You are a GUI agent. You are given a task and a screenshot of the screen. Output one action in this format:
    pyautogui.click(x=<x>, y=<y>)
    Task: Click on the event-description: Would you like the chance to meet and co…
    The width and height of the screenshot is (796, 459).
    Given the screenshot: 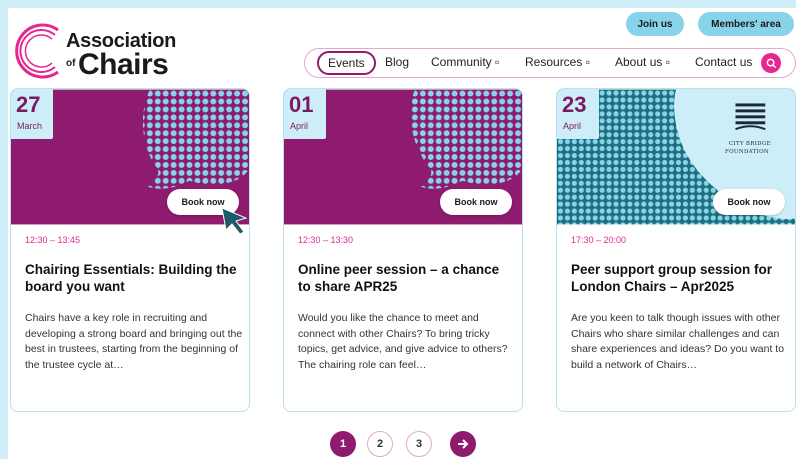 What is the action you would take?
    pyautogui.click(x=403, y=341)
    